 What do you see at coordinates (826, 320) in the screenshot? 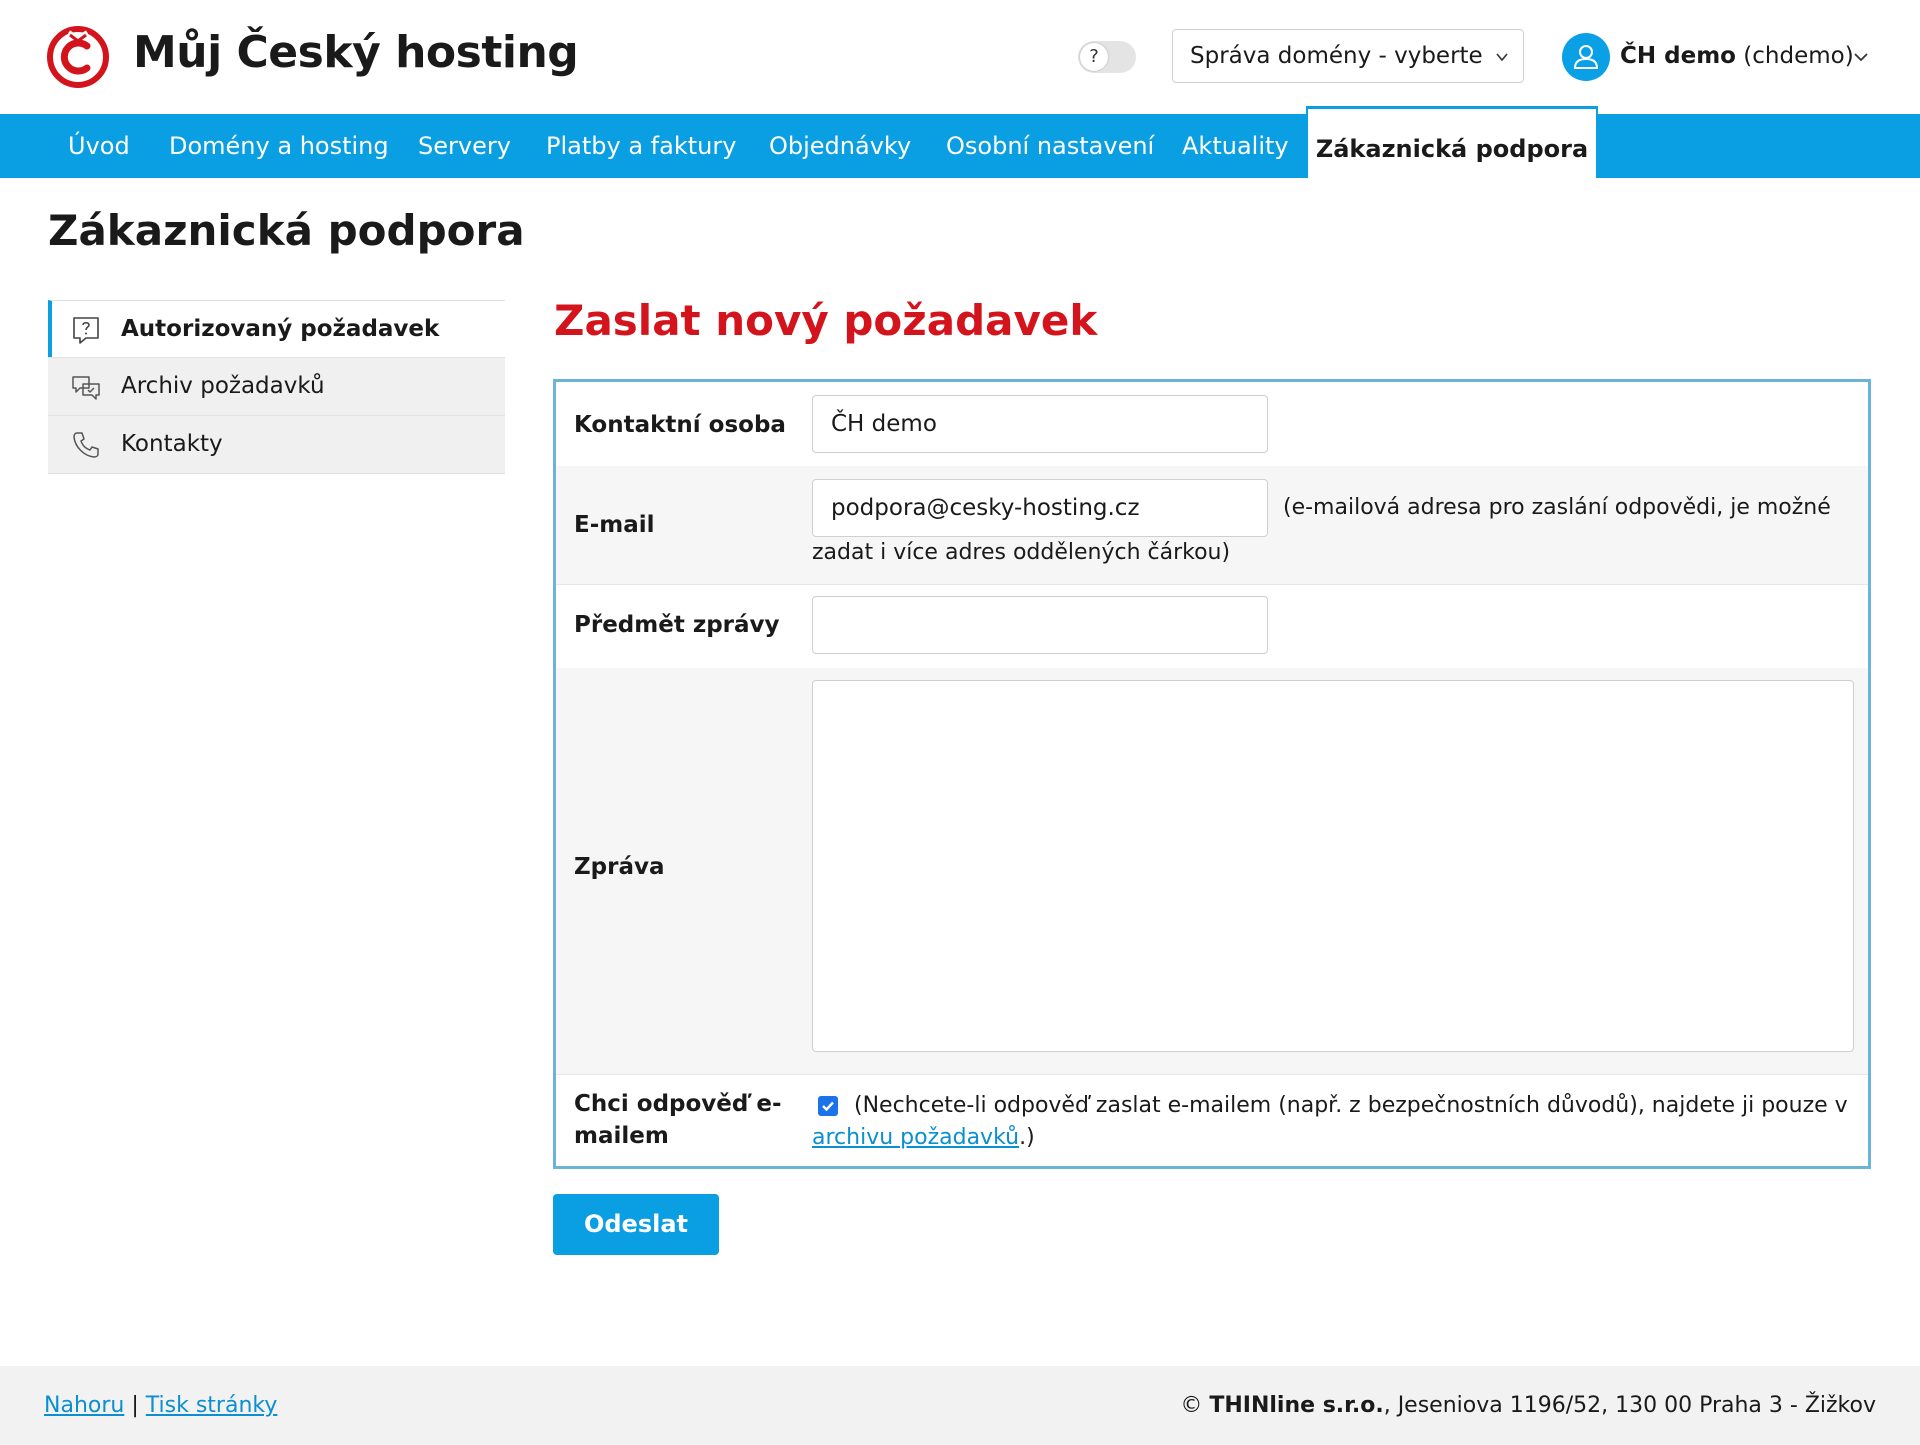
I see `form-heading: Zaslat nový požadavek` at bounding box center [826, 320].